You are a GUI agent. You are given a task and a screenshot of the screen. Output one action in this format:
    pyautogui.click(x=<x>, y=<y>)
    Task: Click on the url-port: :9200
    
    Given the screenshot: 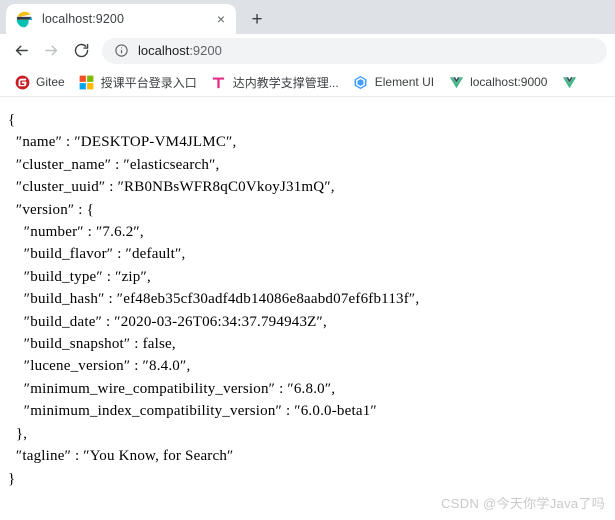 What is the action you would take?
    pyautogui.click(x=205, y=50)
    